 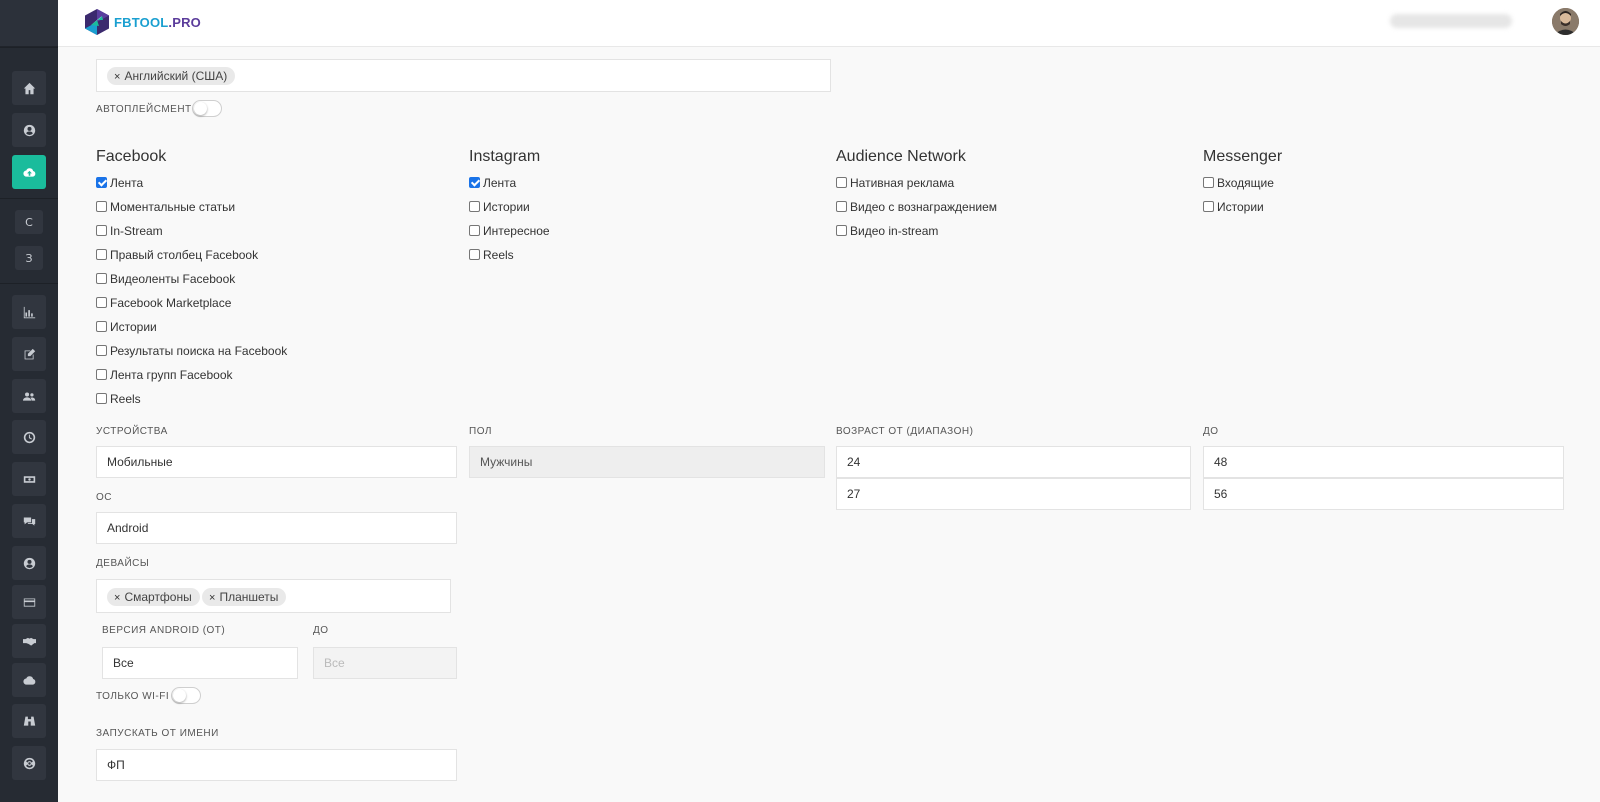 I want to click on autoplacement-toggle, so click(x=207, y=108).